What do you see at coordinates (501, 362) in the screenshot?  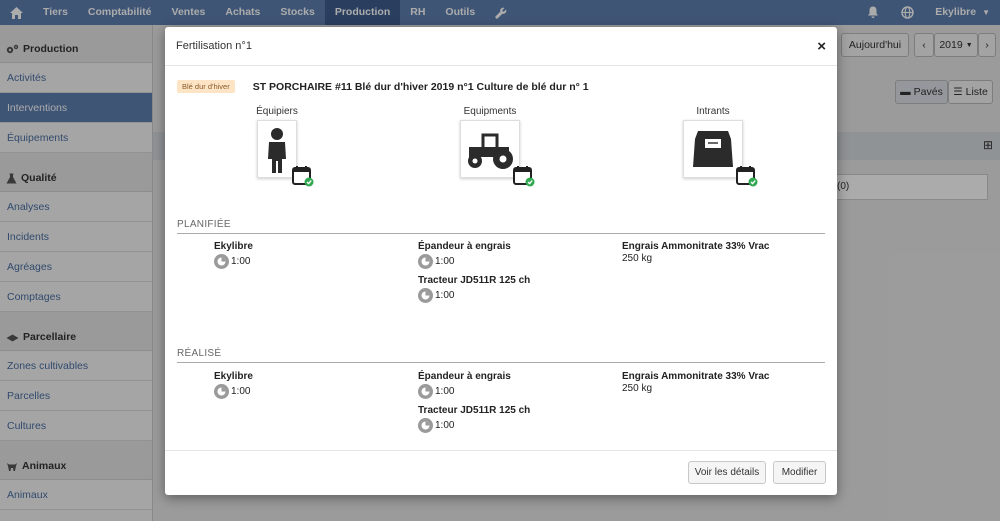 I see `done-divider` at bounding box center [501, 362].